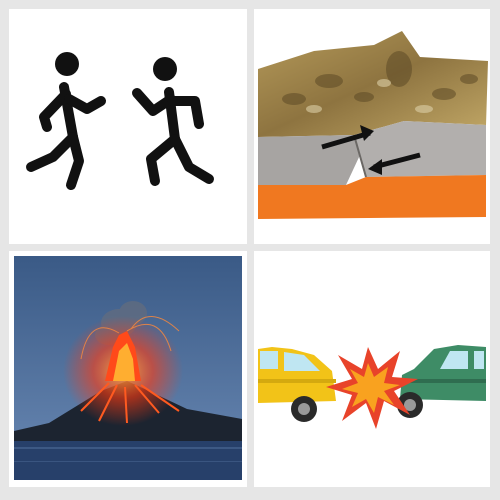 The height and width of the screenshot is (500, 500). What do you see at coordinates (297, 384) in the screenshot?
I see `yellow-car` at bounding box center [297, 384].